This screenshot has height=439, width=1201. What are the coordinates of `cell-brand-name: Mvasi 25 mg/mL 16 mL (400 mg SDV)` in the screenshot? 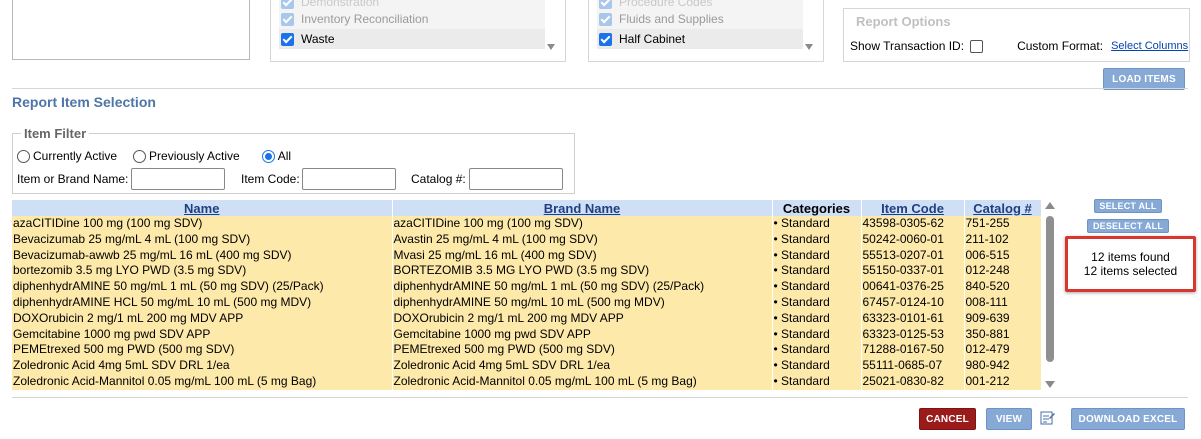 It's located at (582, 255).